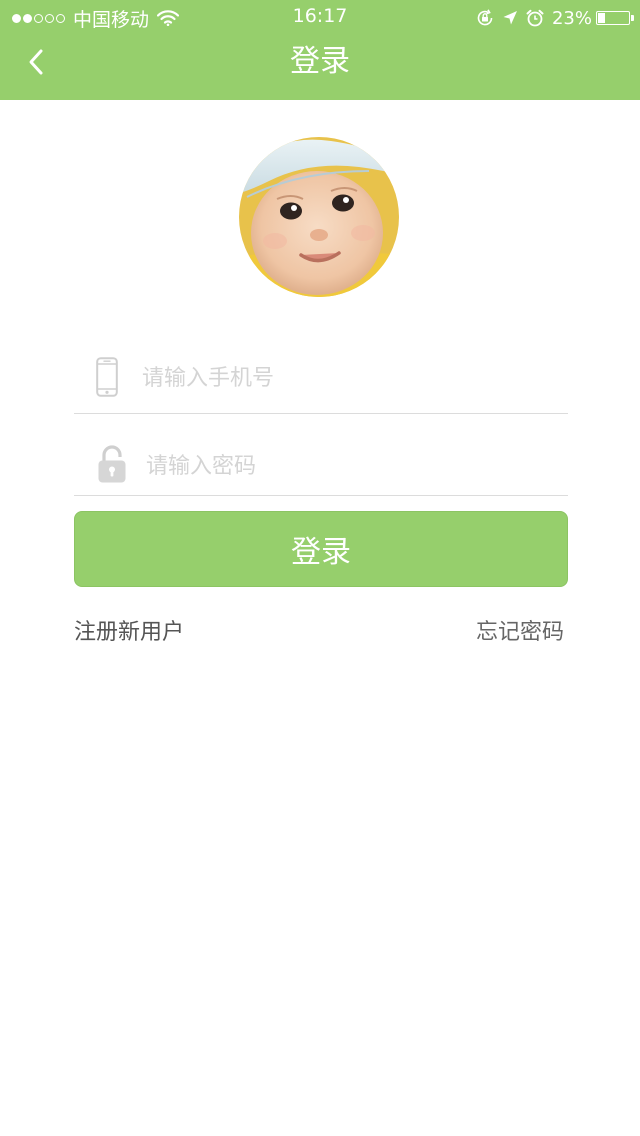  I want to click on password-field-row, so click(321, 463).